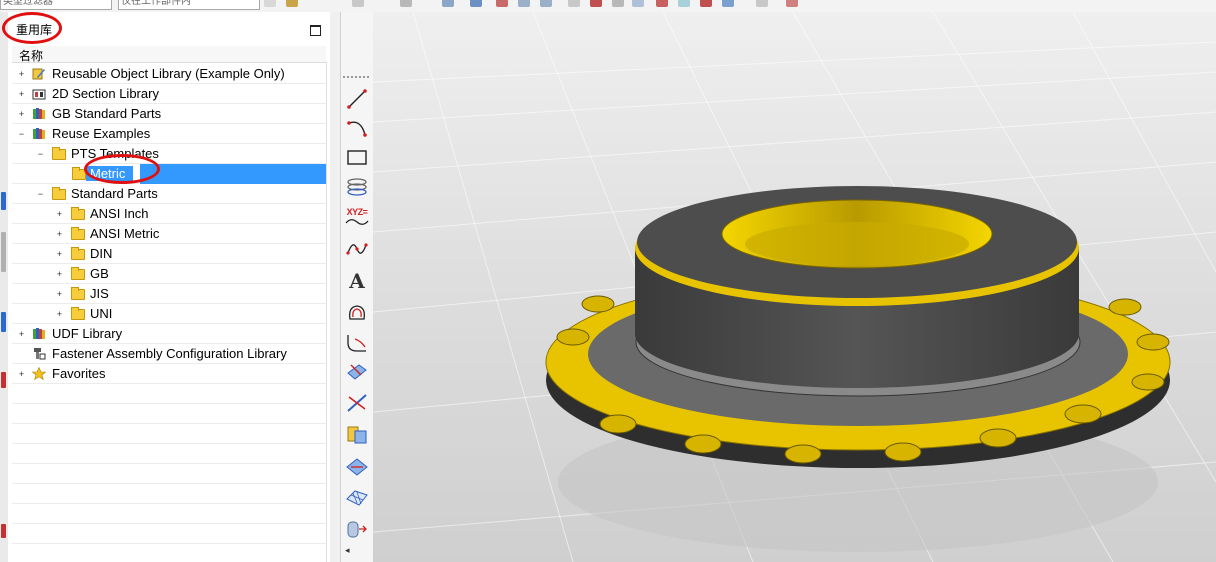  Describe the element at coordinates (357, 249) in the screenshot. I see `spline-tool-icon` at that location.